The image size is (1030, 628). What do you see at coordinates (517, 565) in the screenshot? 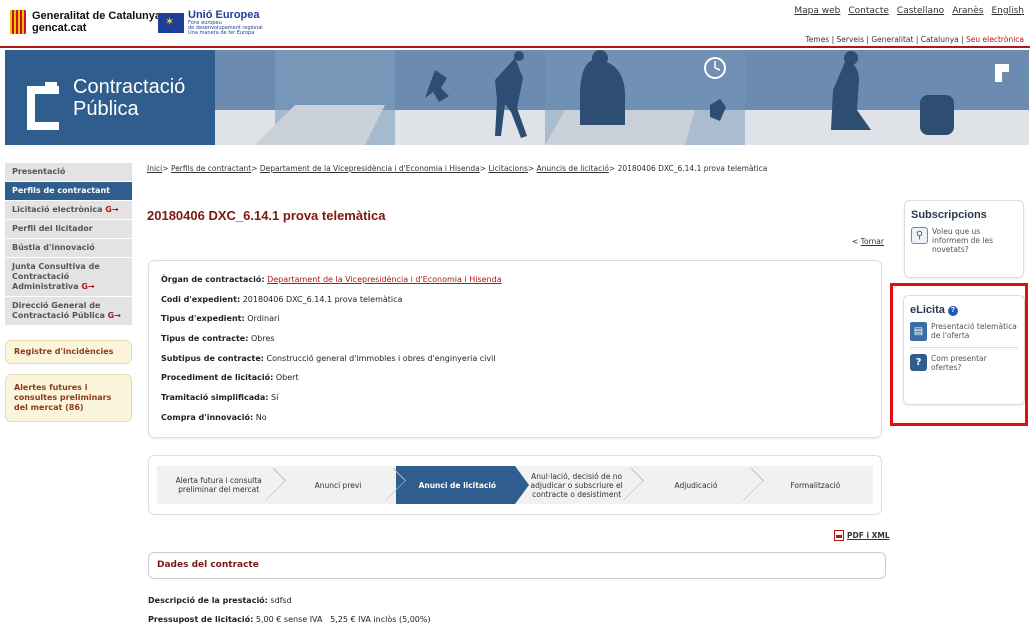
I see `section-dades-contracte: Dades del contracte` at bounding box center [517, 565].